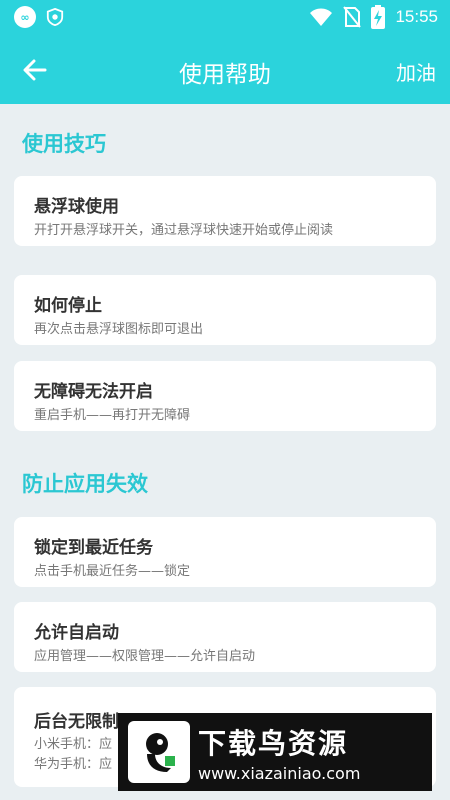 The image size is (450, 800). What do you see at coordinates (76, 633) in the screenshot?
I see `card-title: 允许自启动` at bounding box center [76, 633].